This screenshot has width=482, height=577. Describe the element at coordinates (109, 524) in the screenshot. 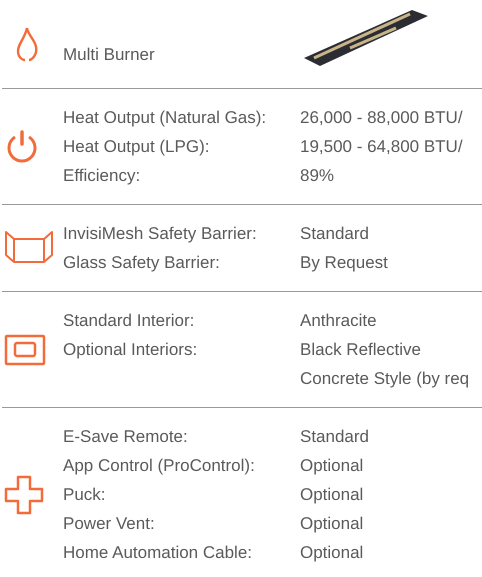

I see `spec-label: Power Vent:` at that location.